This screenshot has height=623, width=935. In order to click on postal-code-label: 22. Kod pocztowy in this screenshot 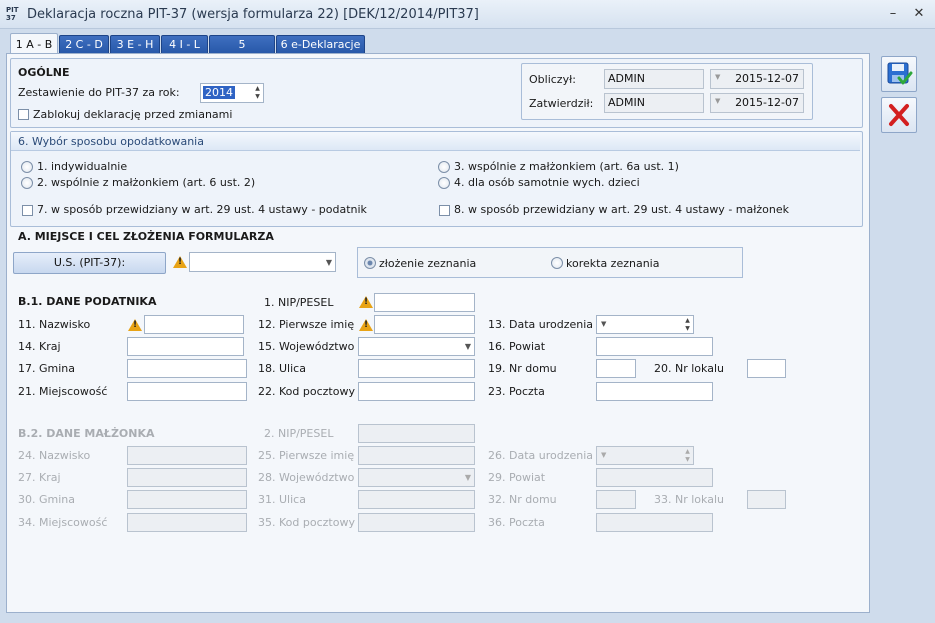, I will do `click(306, 391)`.